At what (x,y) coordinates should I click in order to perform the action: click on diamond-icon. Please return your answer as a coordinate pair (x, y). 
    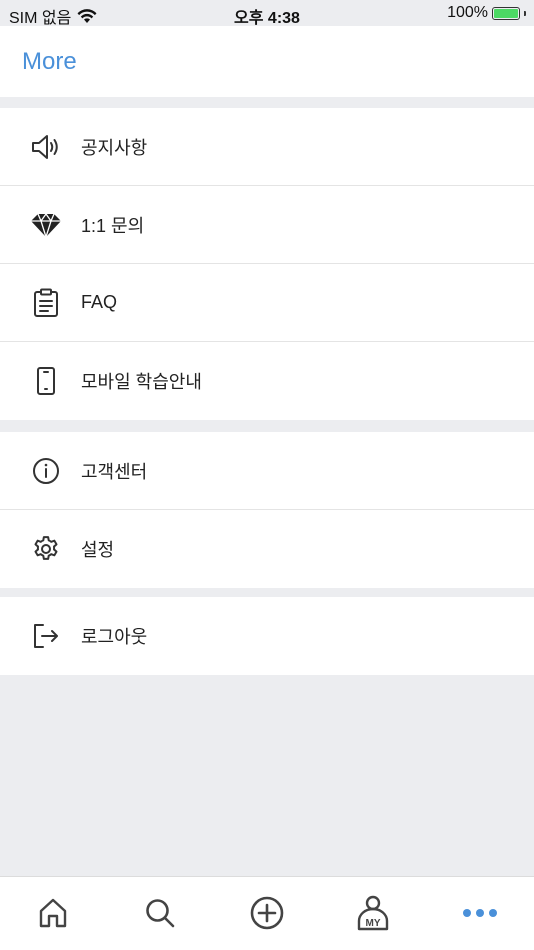
    Looking at the image, I should click on (46, 225).